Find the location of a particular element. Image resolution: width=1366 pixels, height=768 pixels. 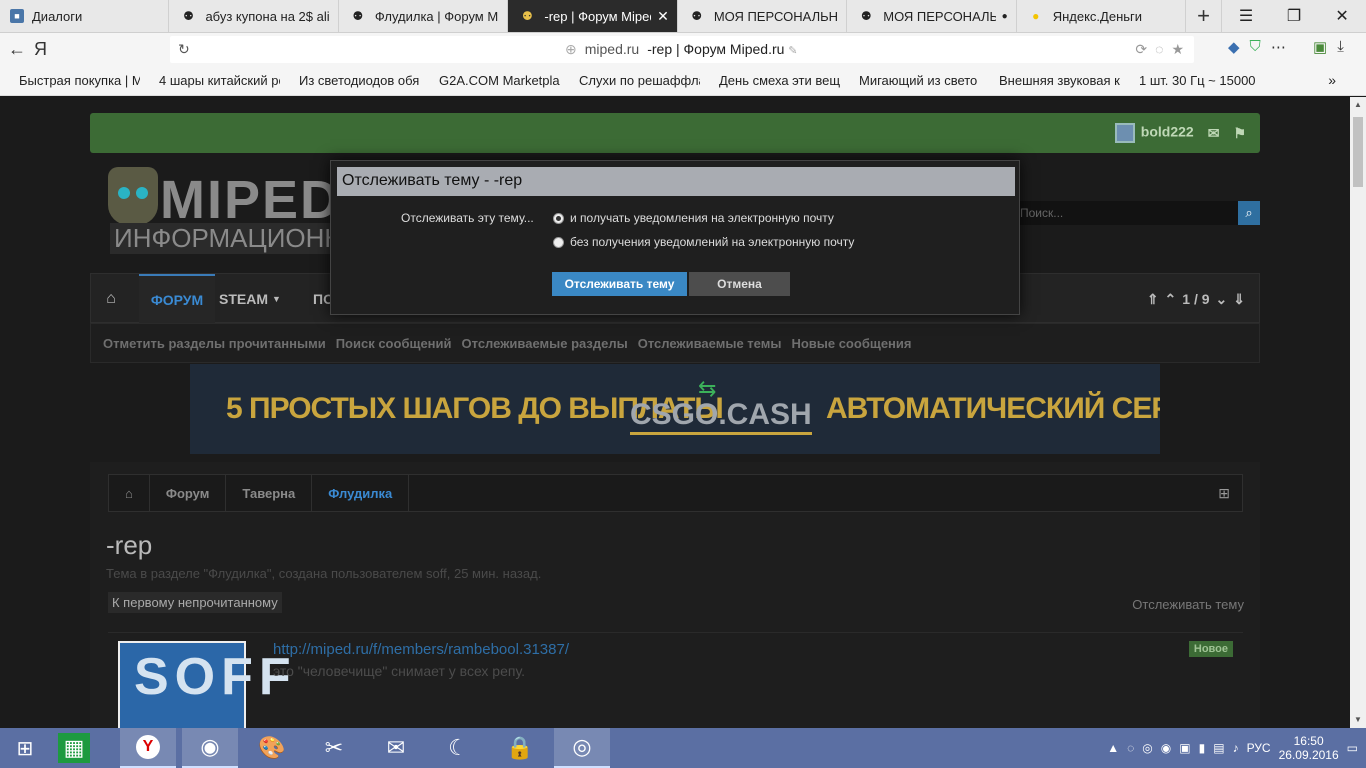

watched-forums-link: Отслеживаемые разделы is located at coordinates (545, 343).